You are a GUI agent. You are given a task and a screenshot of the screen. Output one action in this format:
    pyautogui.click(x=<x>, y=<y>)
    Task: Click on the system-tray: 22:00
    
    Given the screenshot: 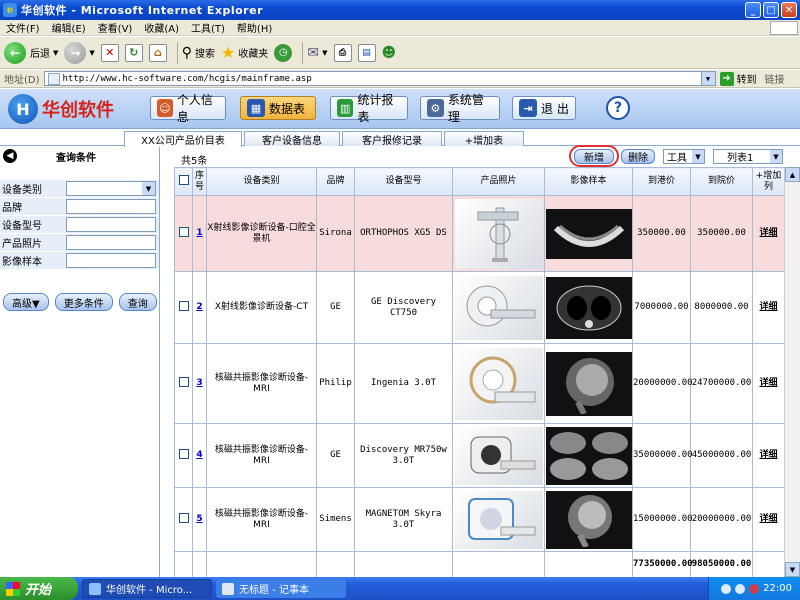 What is the action you would take?
    pyautogui.click(x=754, y=588)
    